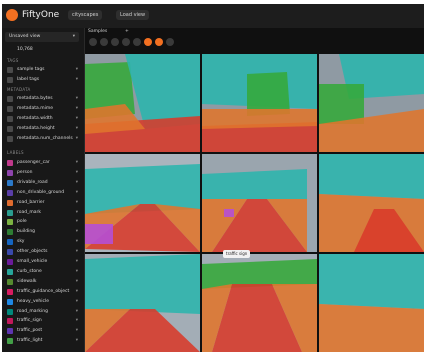  What do you see at coordinates (43, 129) in the screenshot?
I see `sidebar-row: metadata.height ▾` at bounding box center [43, 129].